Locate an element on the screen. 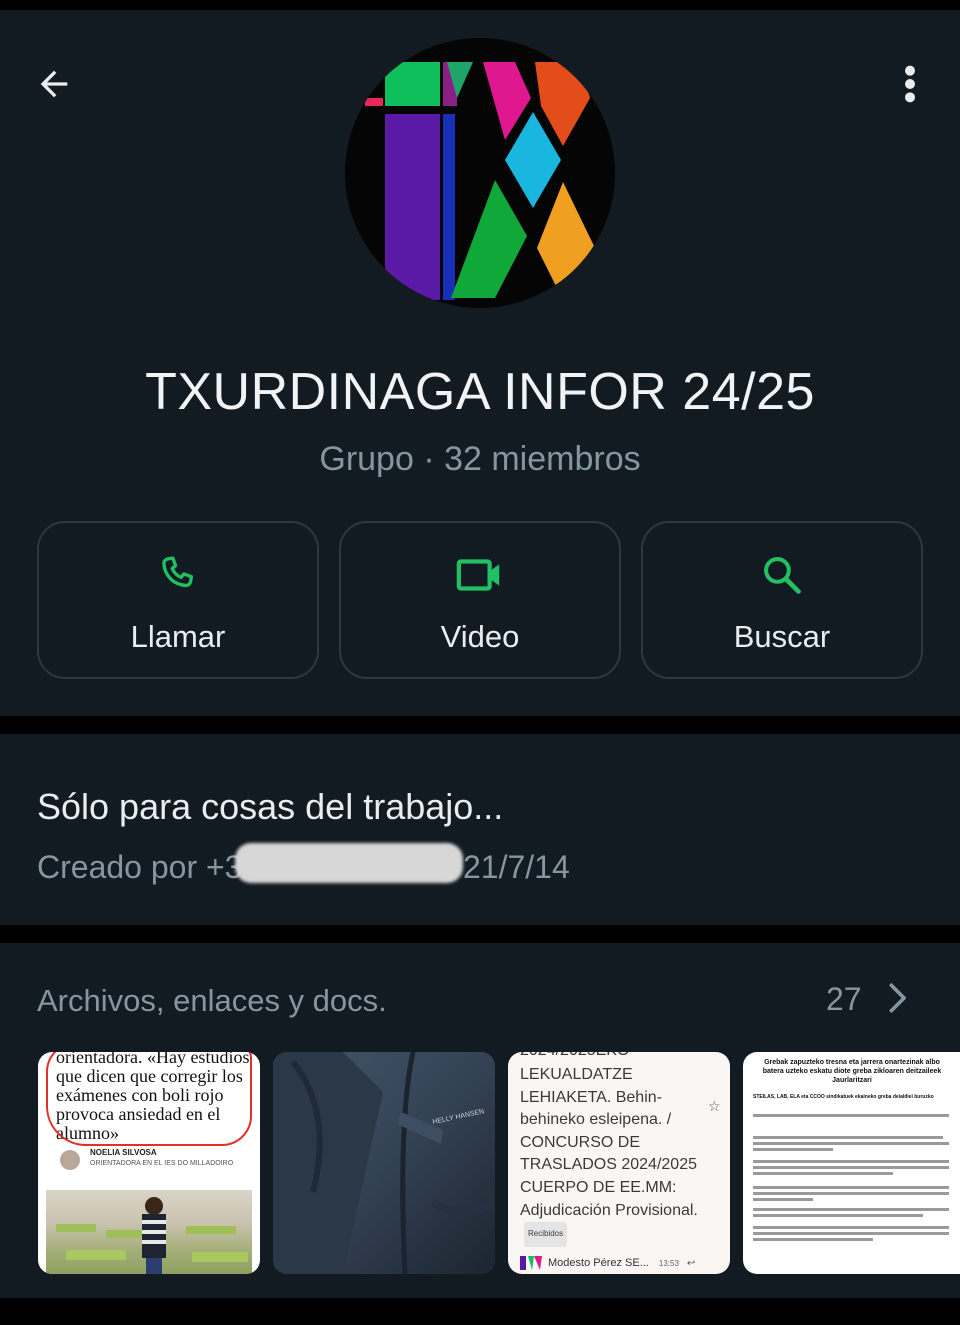 Image resolution: width=960 pixels, height=1325 pixels. article-author: NOELIA SILVOSA is located at coordinates (123, 1152).